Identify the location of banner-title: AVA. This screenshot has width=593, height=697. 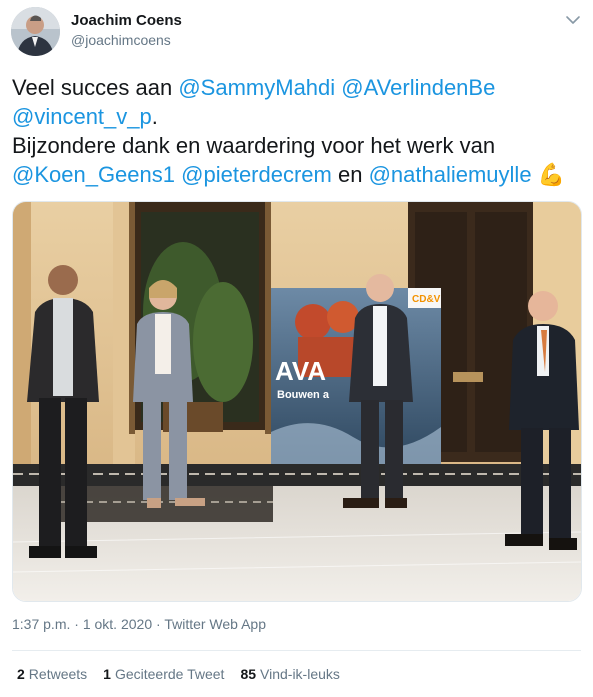
(300, 371).